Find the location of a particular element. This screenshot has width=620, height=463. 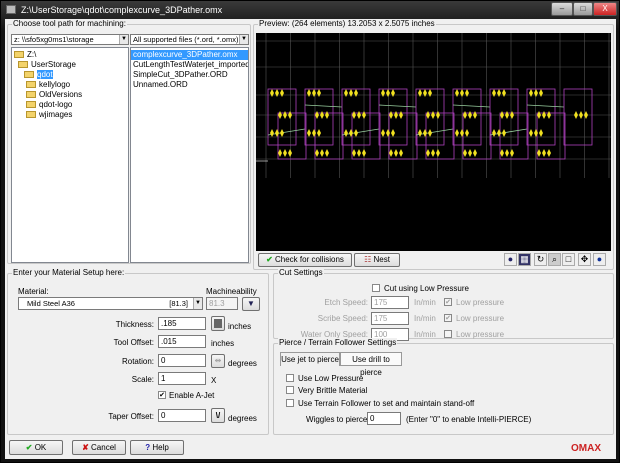

minimize-button: – is located at coordinates (562, 9).